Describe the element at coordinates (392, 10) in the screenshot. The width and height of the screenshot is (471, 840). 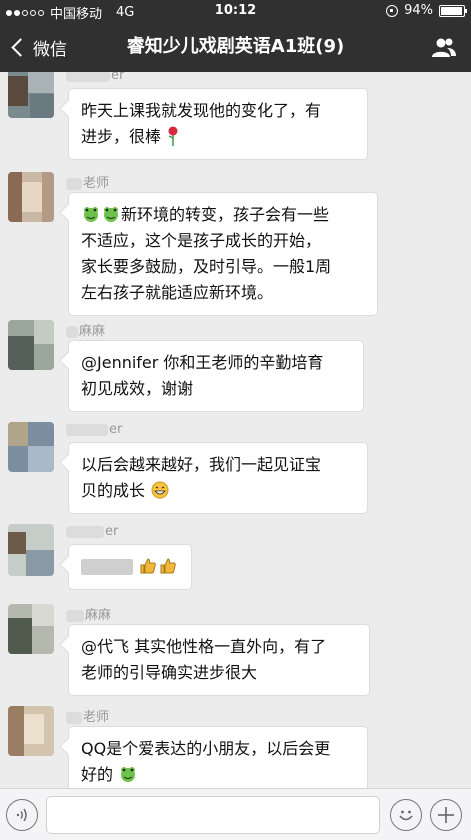
I see `rotation-lock-icon` at that location.